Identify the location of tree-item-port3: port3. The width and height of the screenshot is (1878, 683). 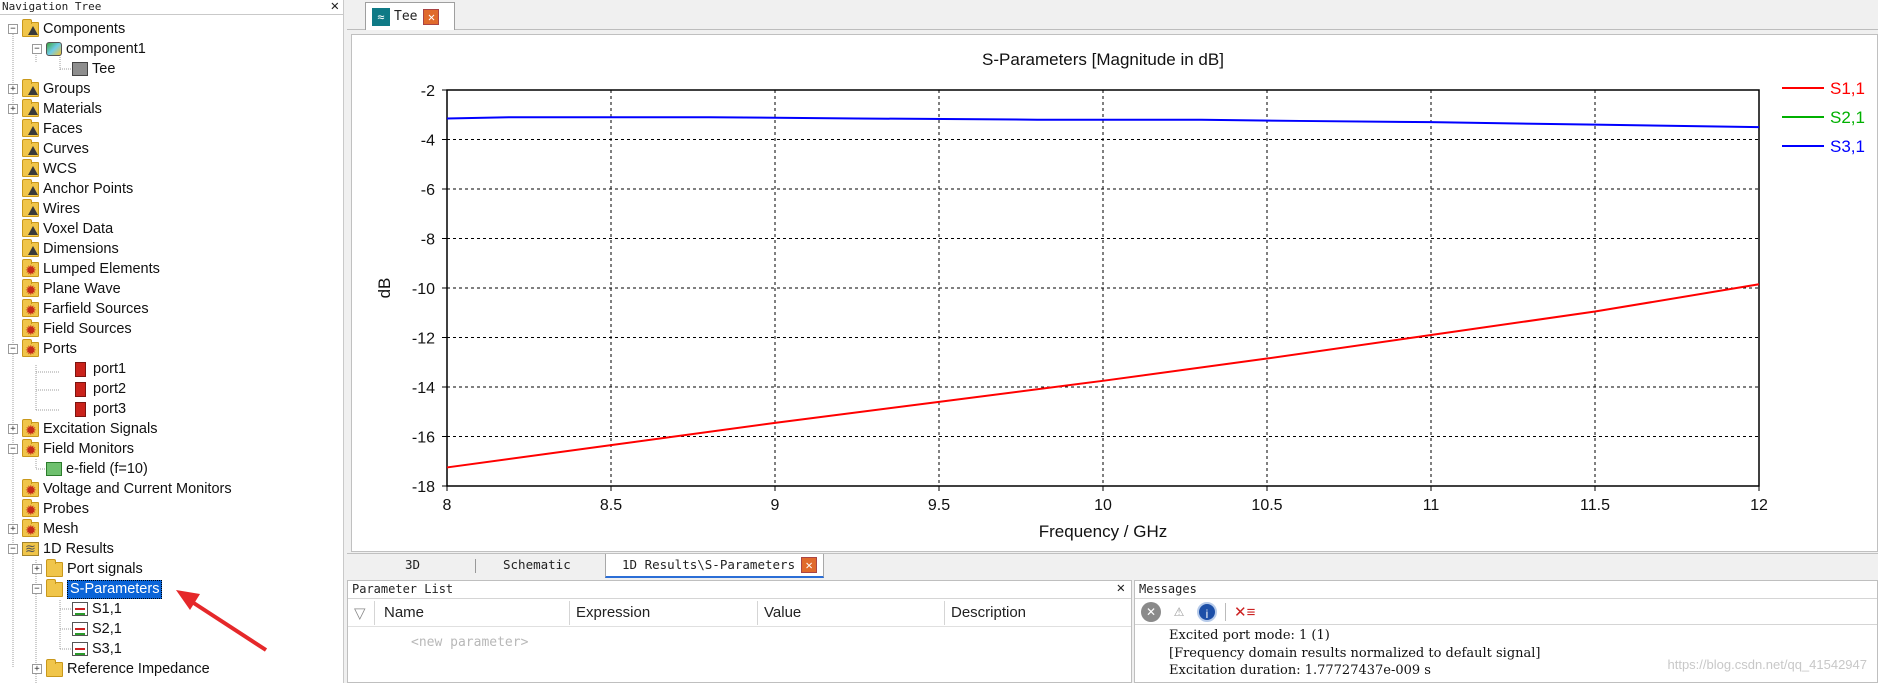
(99, 409).